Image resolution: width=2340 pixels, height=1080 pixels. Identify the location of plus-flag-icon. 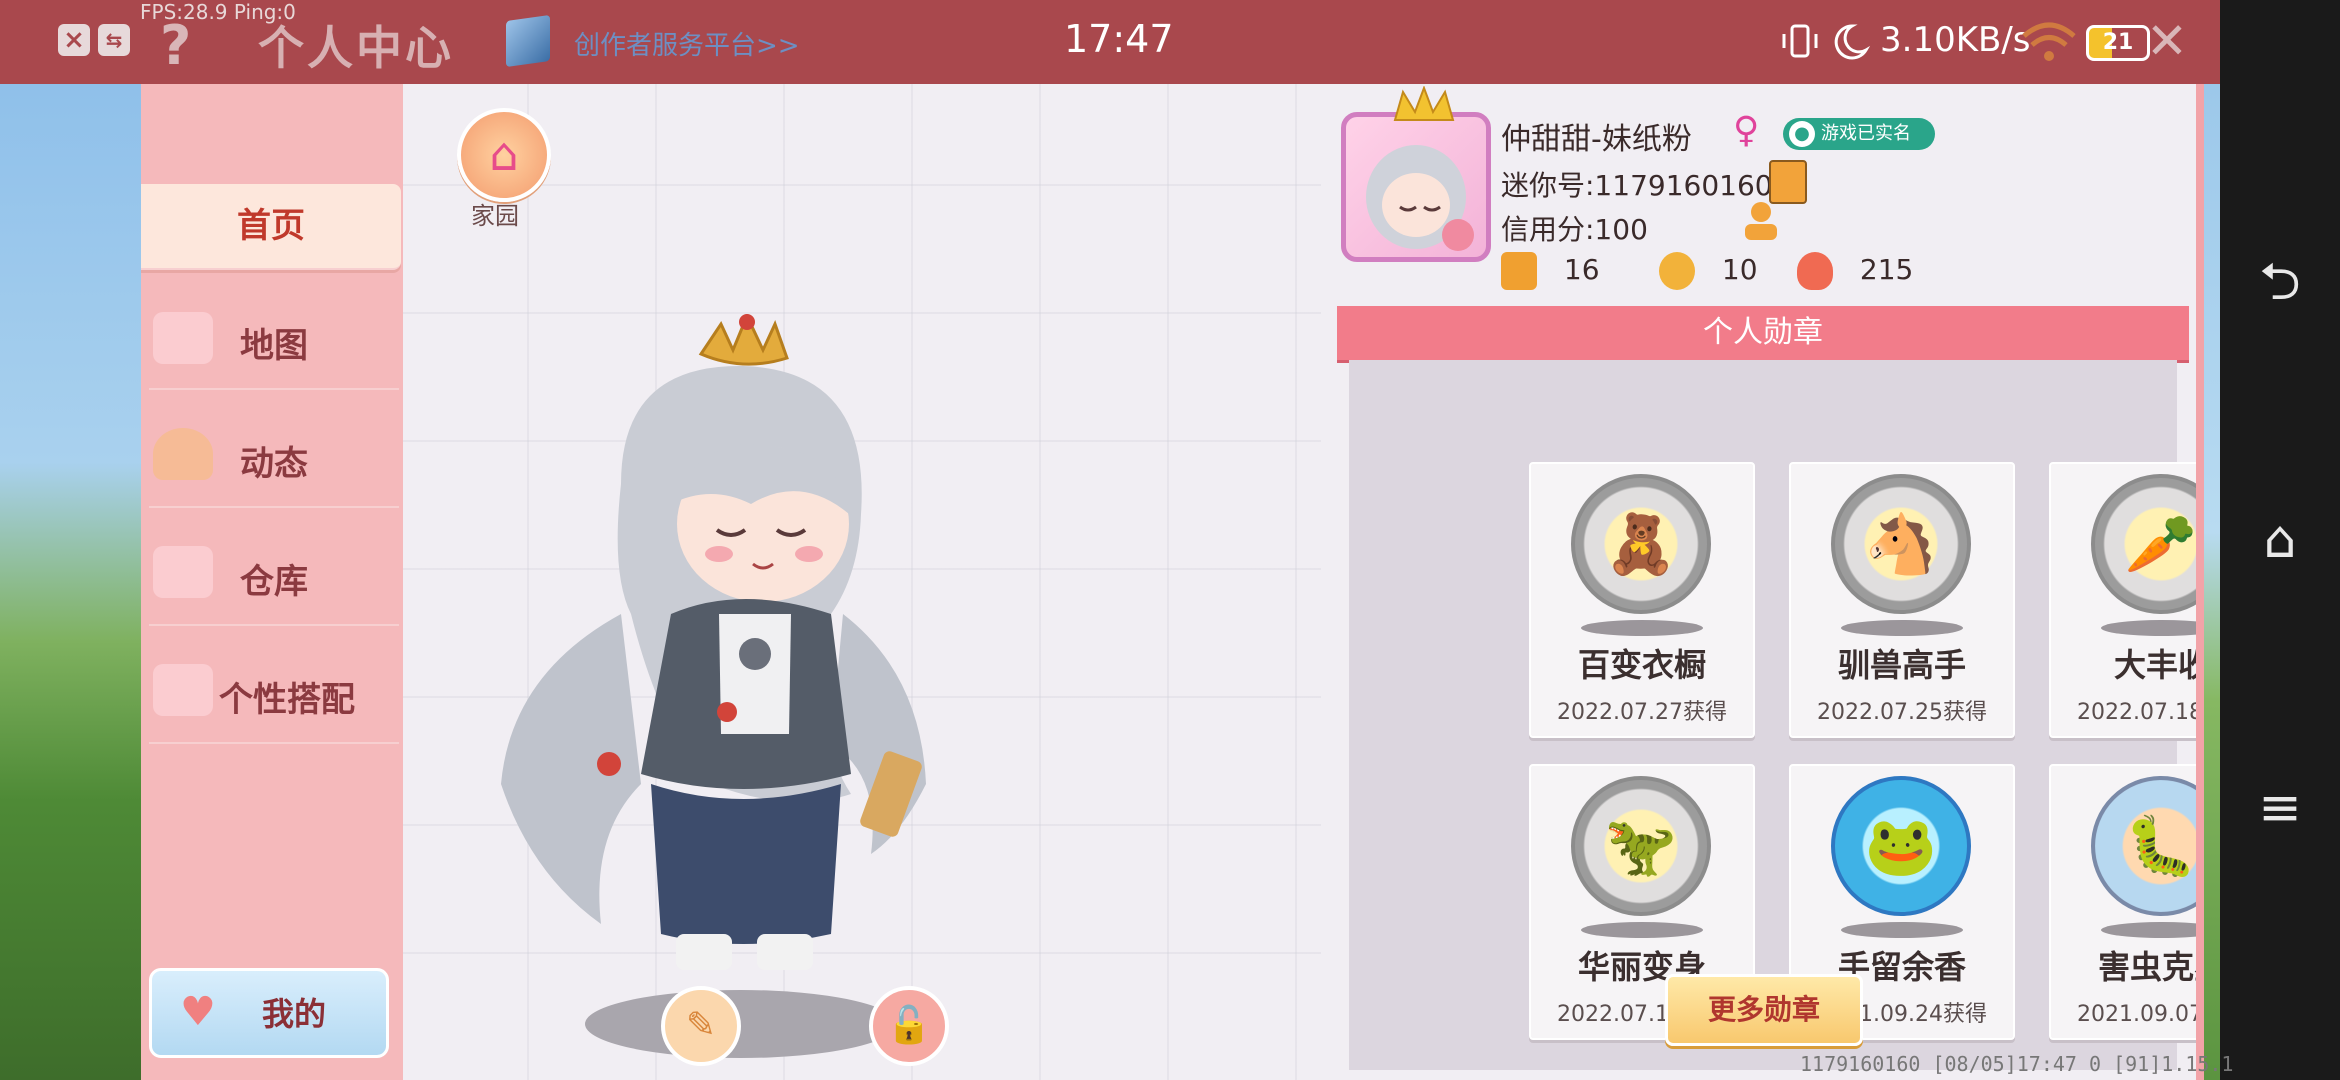
(1519, 271).